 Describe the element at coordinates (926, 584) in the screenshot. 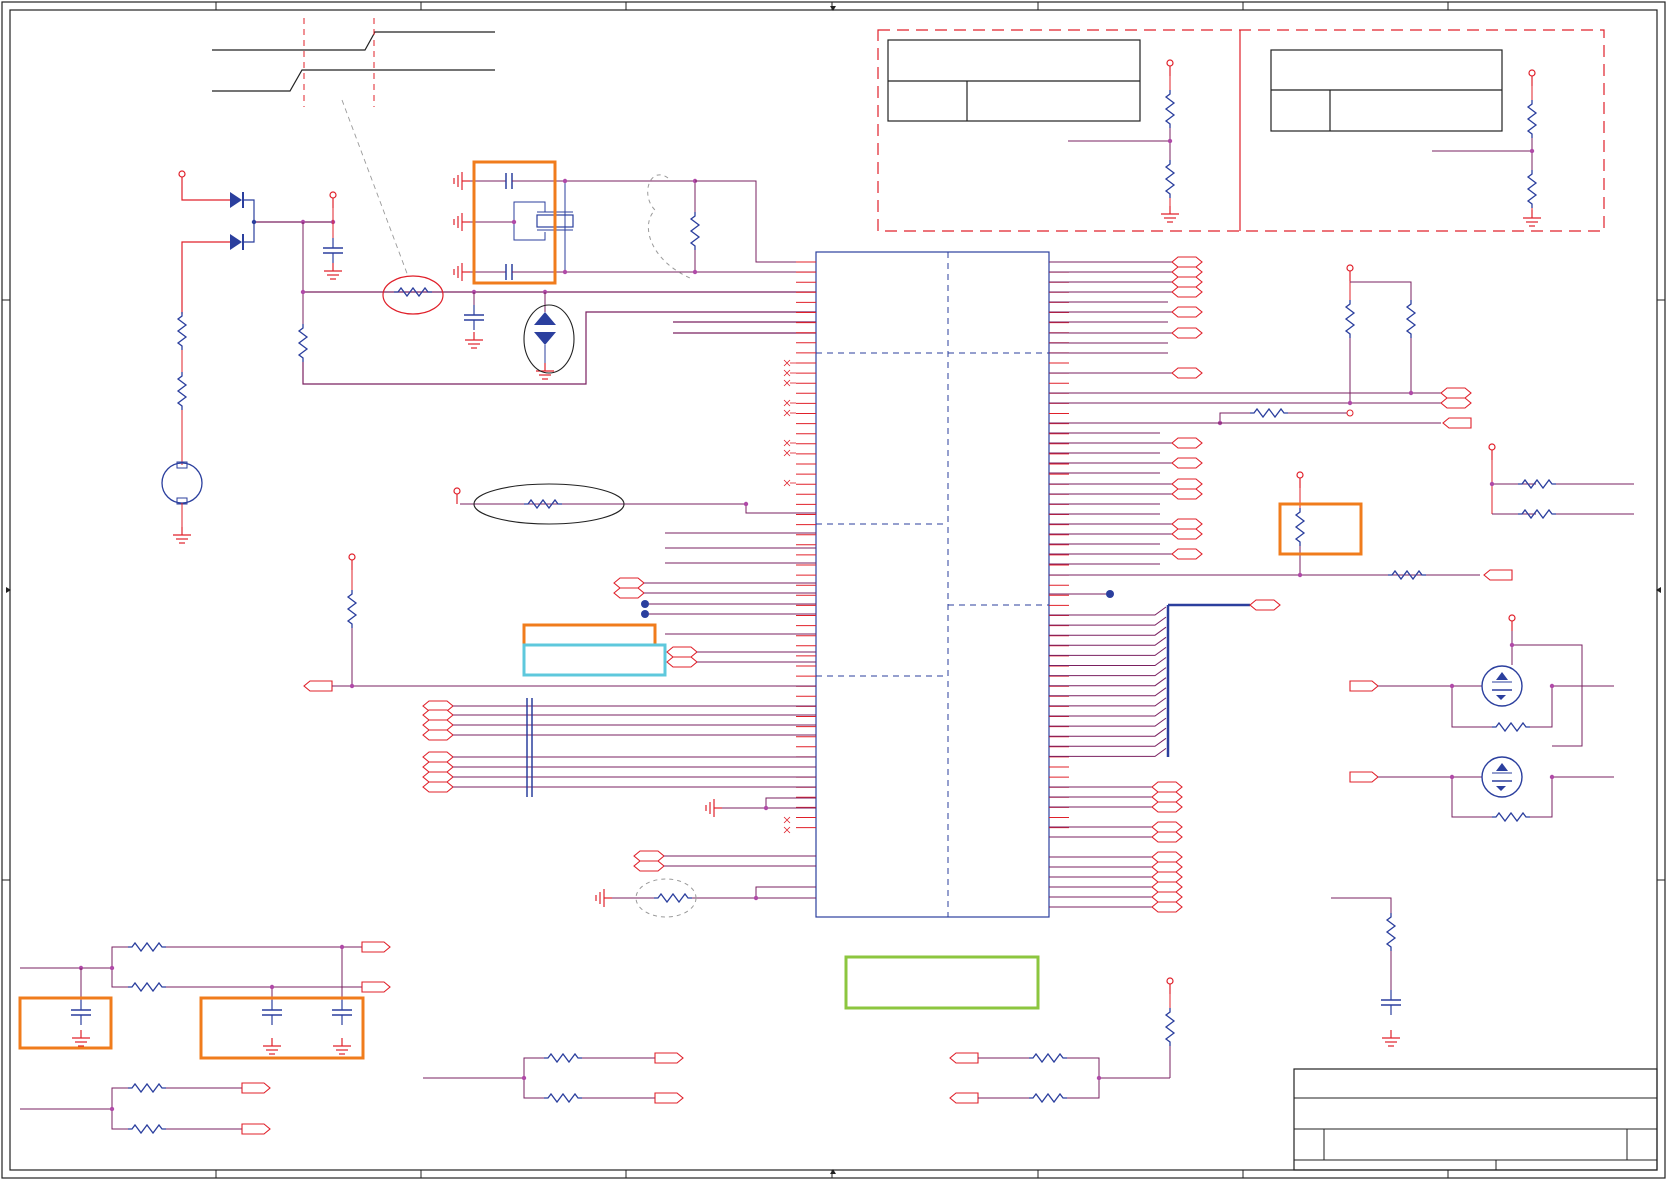

I see `main-ic` at that location.